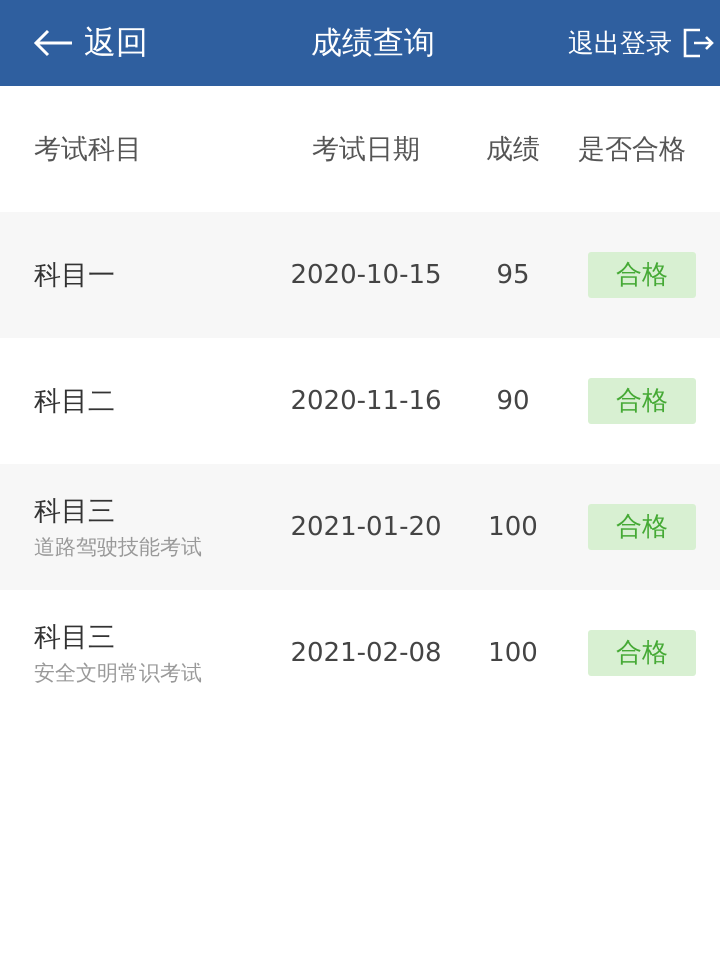 Image resolution: width=720 pixels, height=956 pixels. I want to click on column-header: 是否合格, so click(632, 150).